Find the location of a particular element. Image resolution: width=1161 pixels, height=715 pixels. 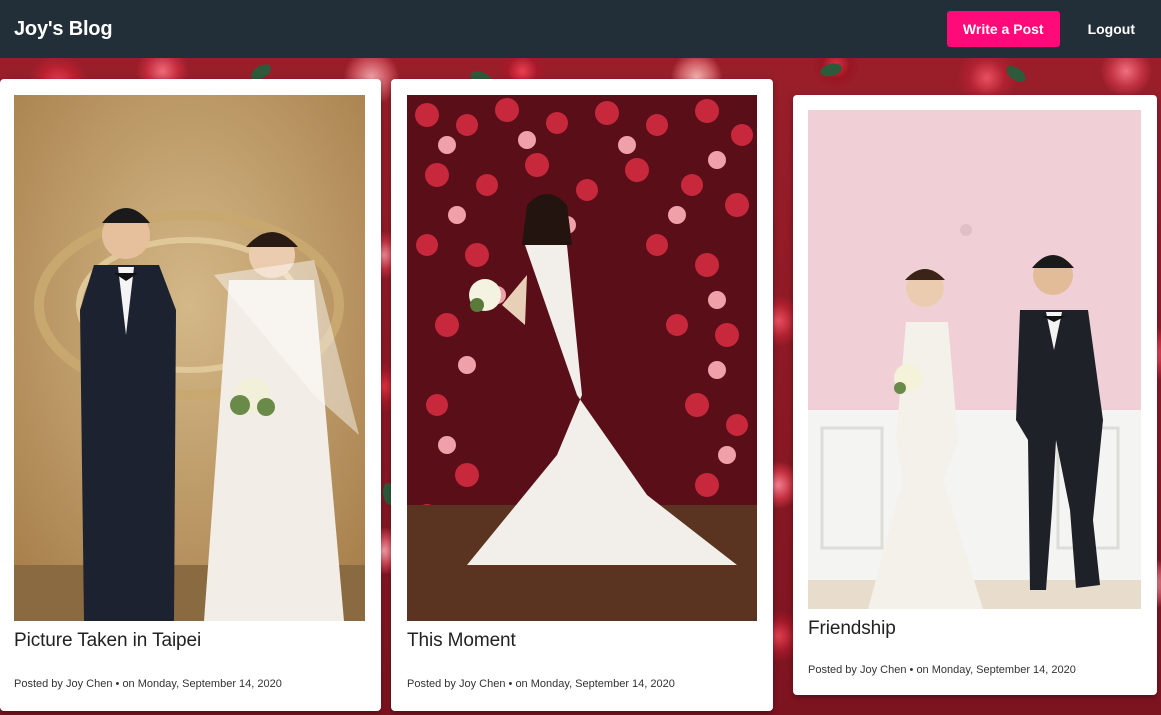

post-title: Picture Taken in Taipei is located at coordinates (107, 641).